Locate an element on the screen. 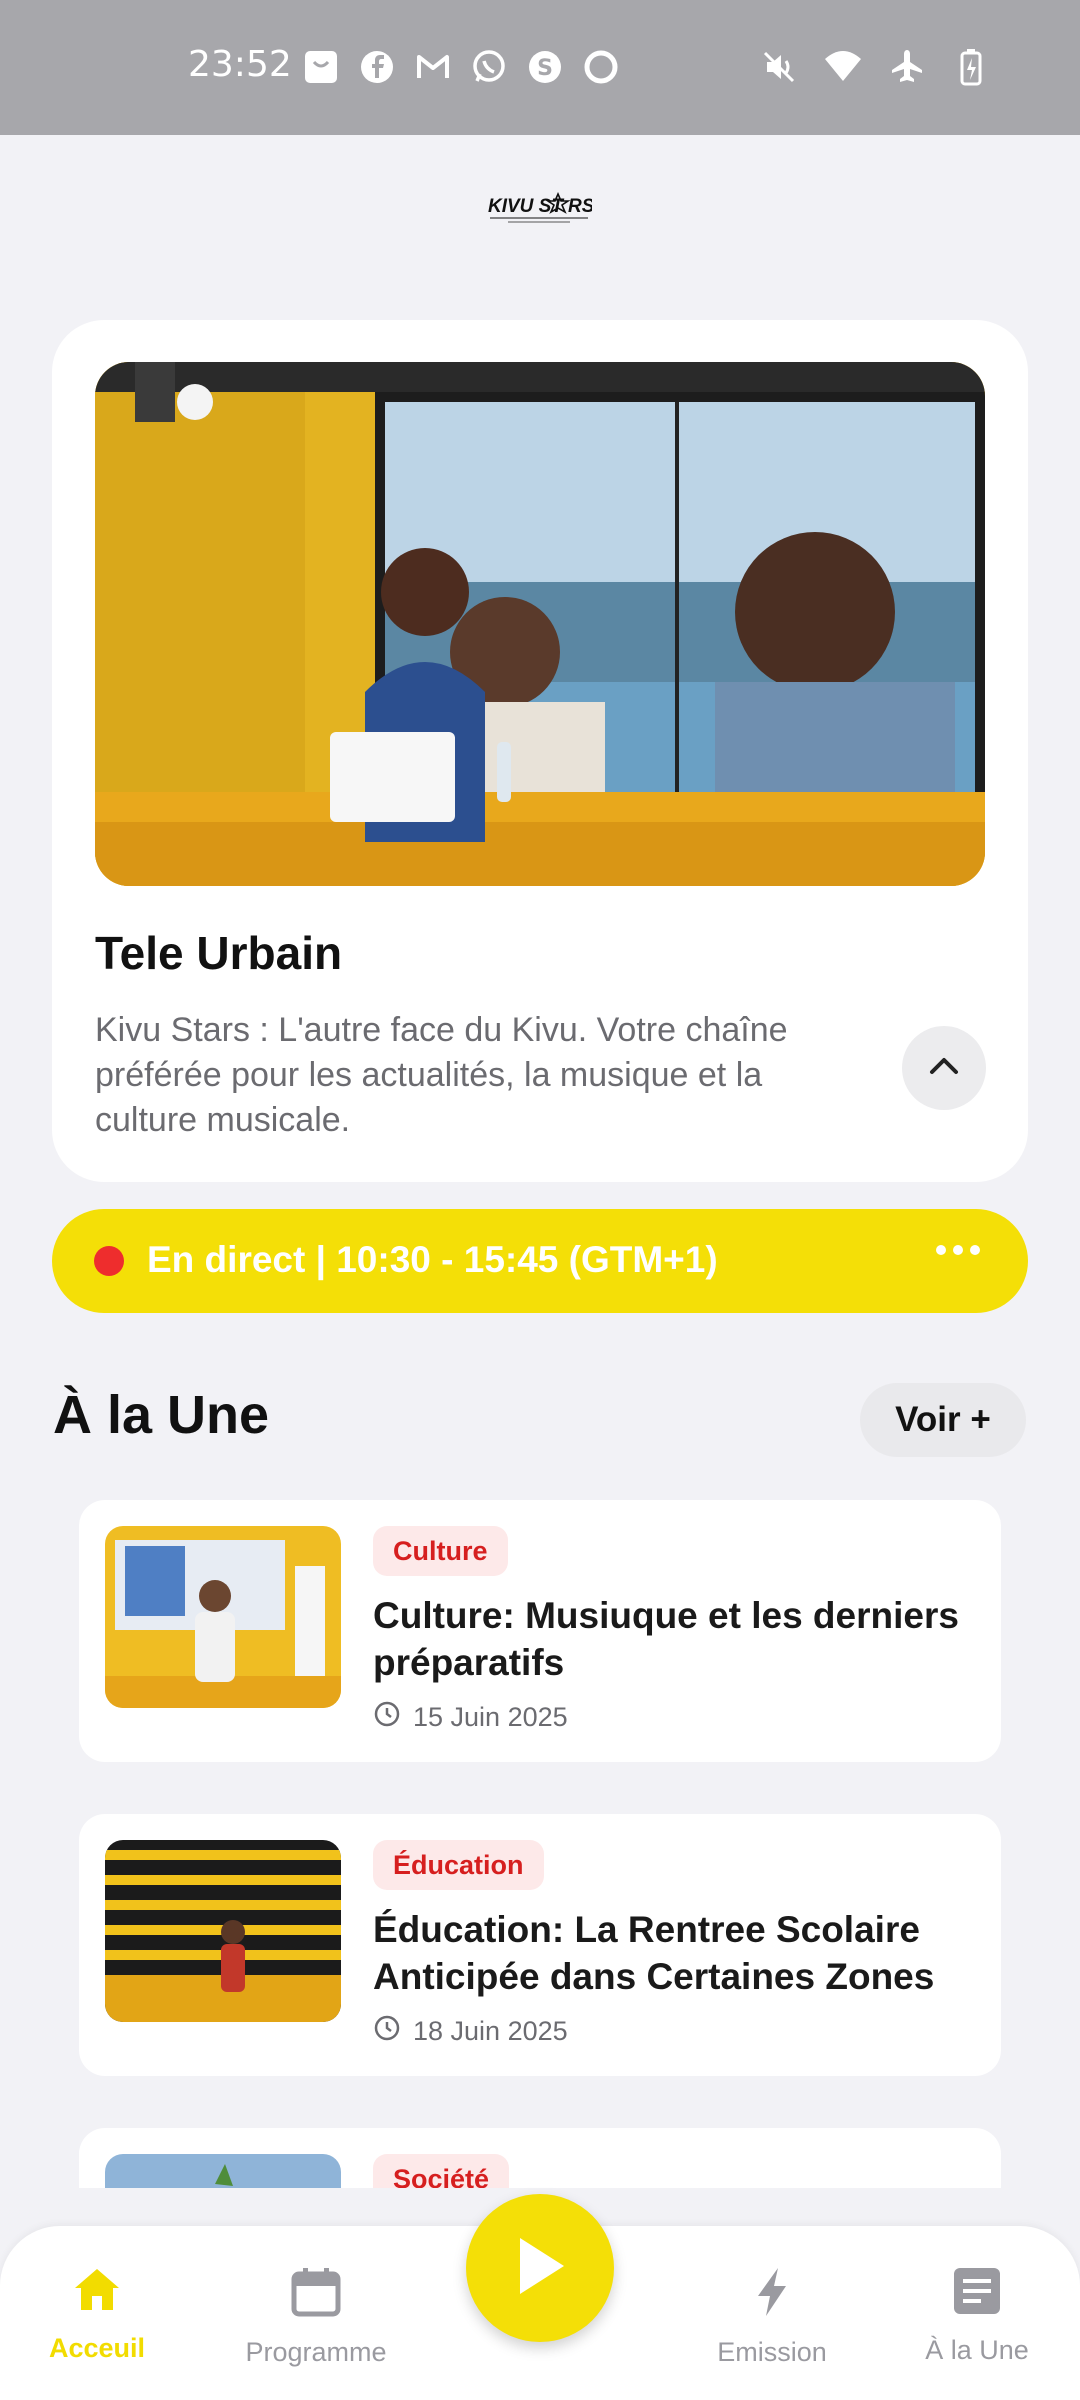  whatsapp-icon is located at coordinates (489, 67).